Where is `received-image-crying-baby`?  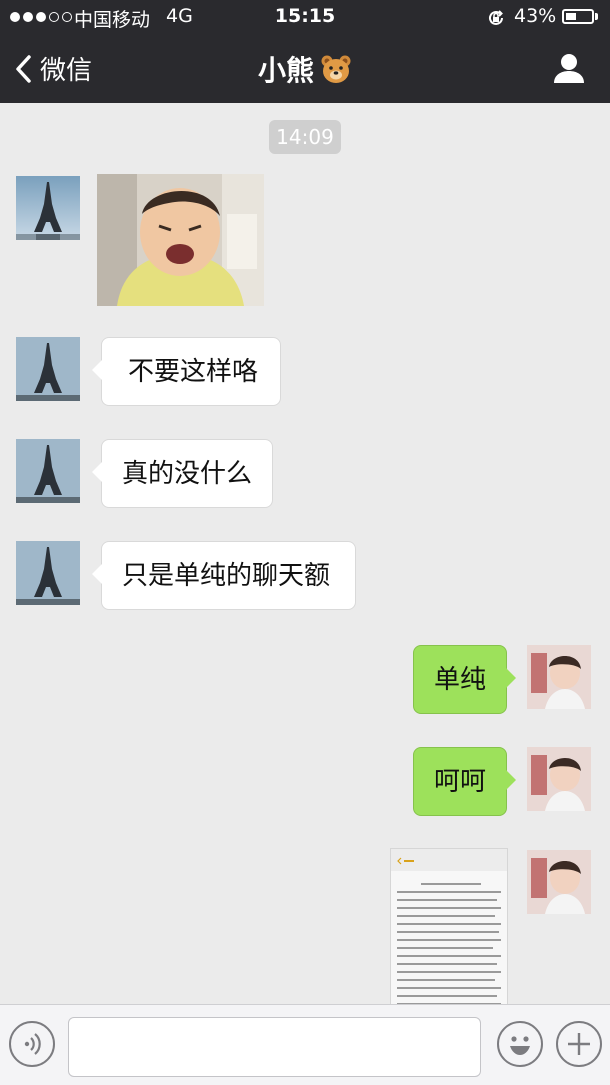 received-image-crying-baby is located at coordinates (180, 240).